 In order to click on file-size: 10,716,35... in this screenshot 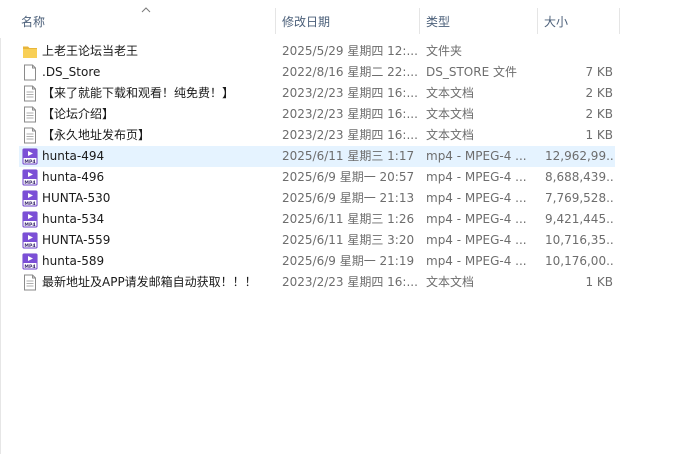, I will do `click(579, 240)`.